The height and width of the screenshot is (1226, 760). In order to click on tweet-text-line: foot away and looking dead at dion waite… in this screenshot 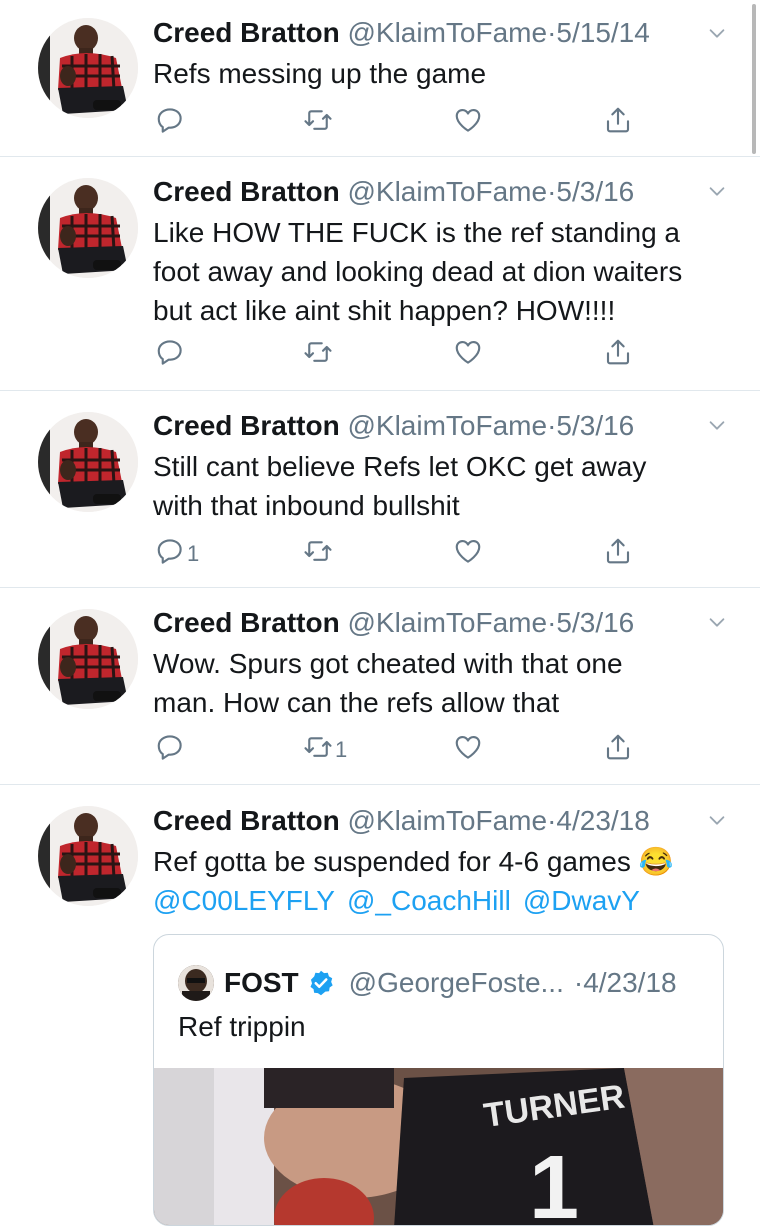, I will do `click(418, 271)`.